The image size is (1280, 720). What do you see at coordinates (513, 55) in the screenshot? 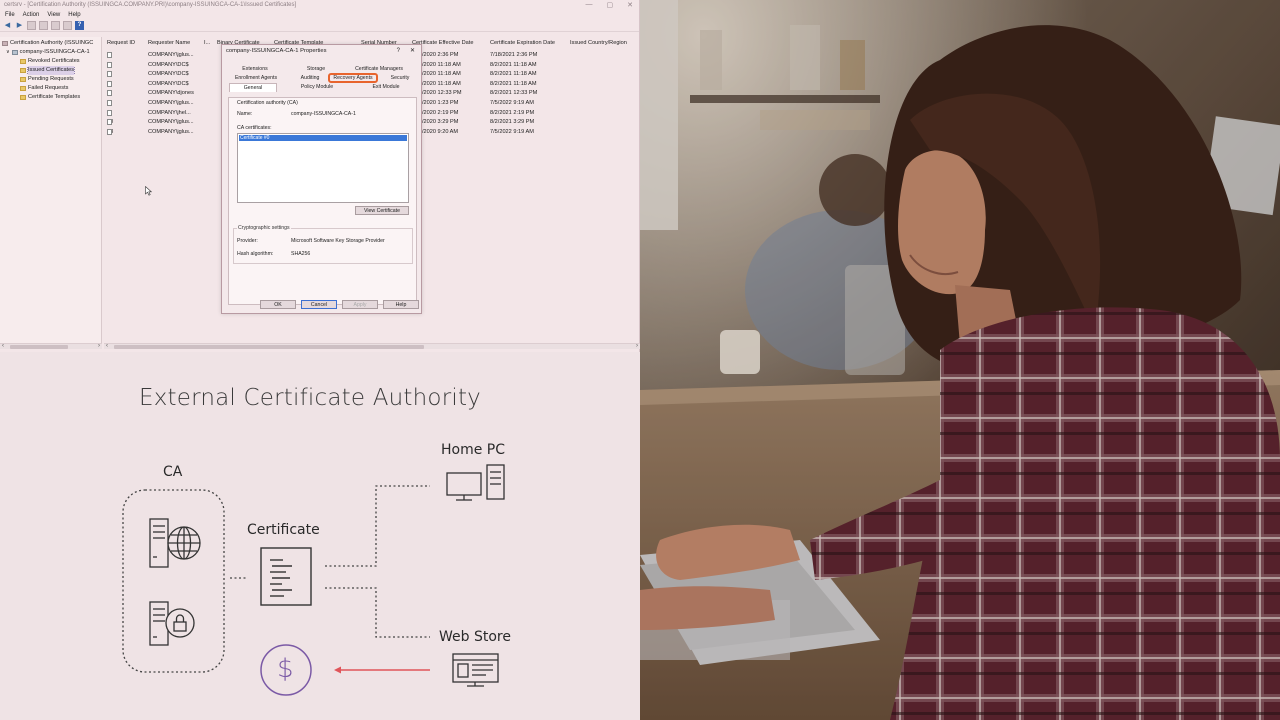
I see `expiration-date-cell: 7/18/2021 2:36 PM` at bounding box center [513, 55].